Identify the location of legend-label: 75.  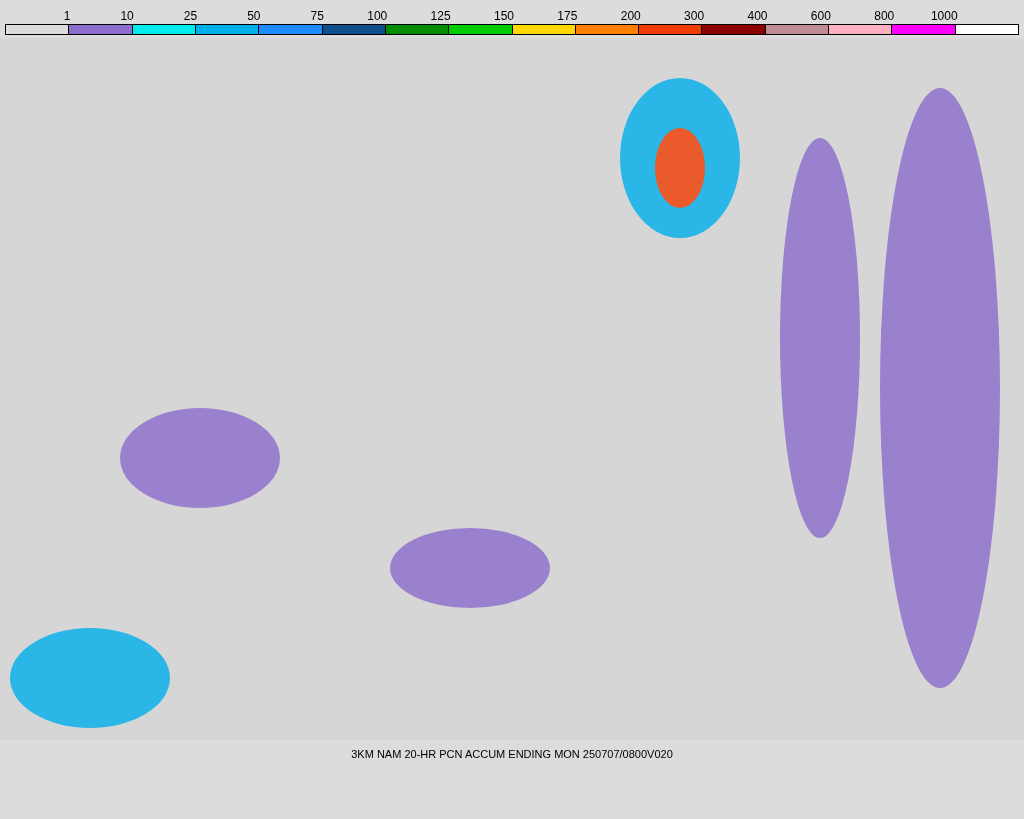
(317, 16).